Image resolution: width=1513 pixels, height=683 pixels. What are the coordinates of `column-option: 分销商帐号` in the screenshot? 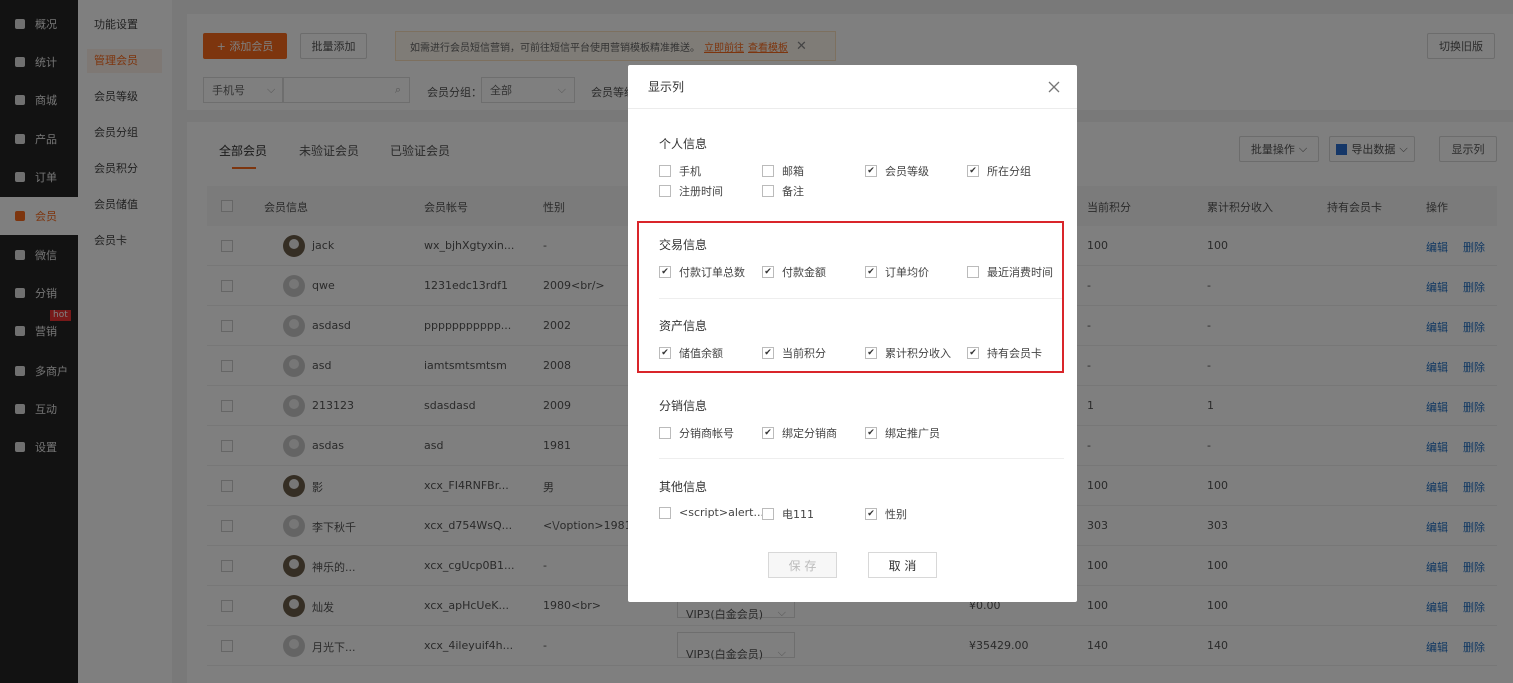 It's located at (696, 433).